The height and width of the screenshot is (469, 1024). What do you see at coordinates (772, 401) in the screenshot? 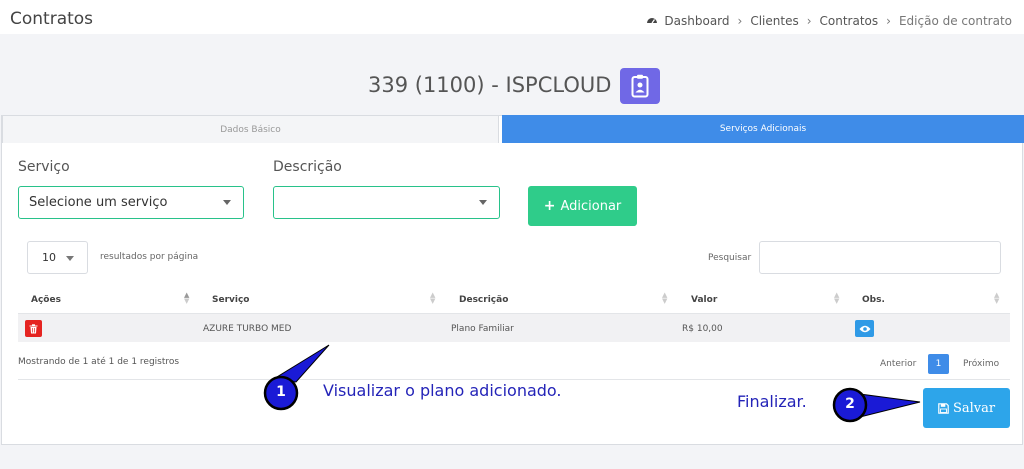
I see `callout-2-text: Finalizar.` at bounding box center [772, 401].